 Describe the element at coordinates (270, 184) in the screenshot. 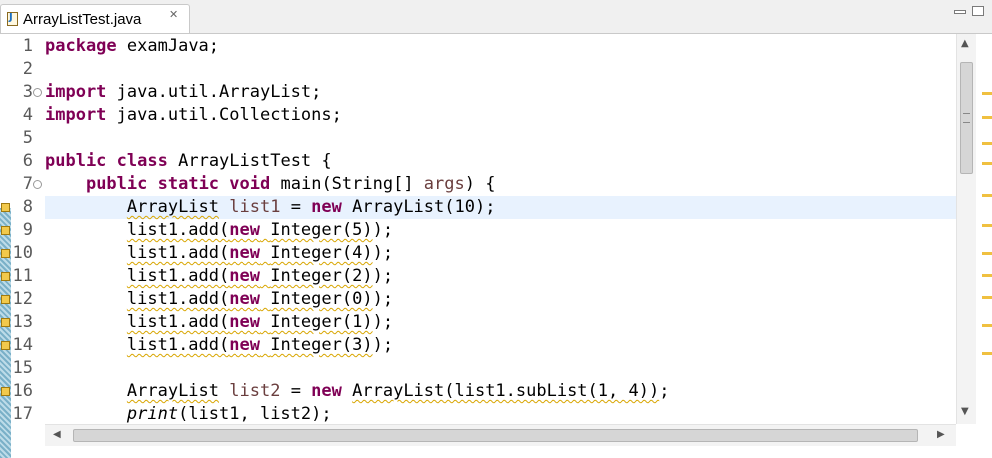

I see `code-line: public static void main(String[] args) {` at that location.